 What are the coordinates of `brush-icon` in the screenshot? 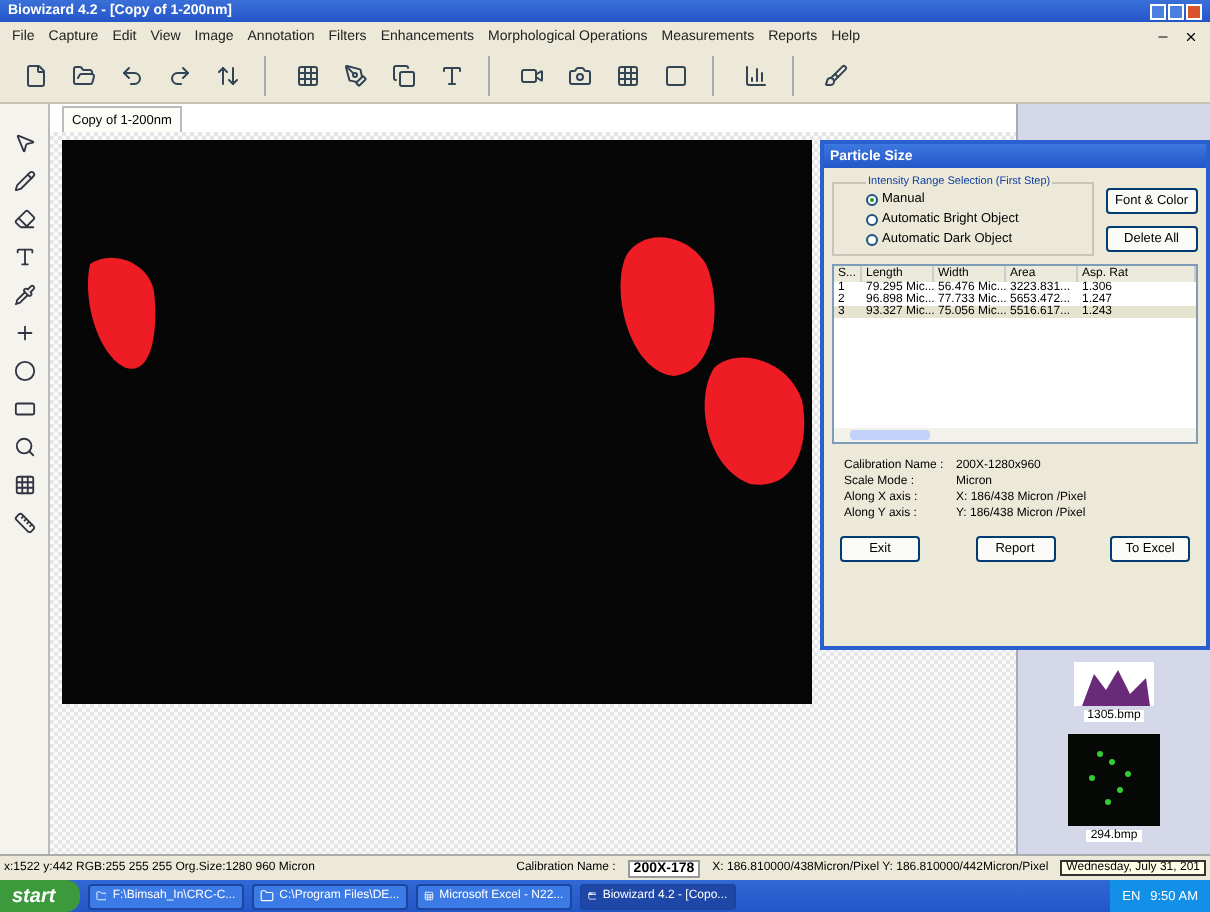 It's located at (836, 76).